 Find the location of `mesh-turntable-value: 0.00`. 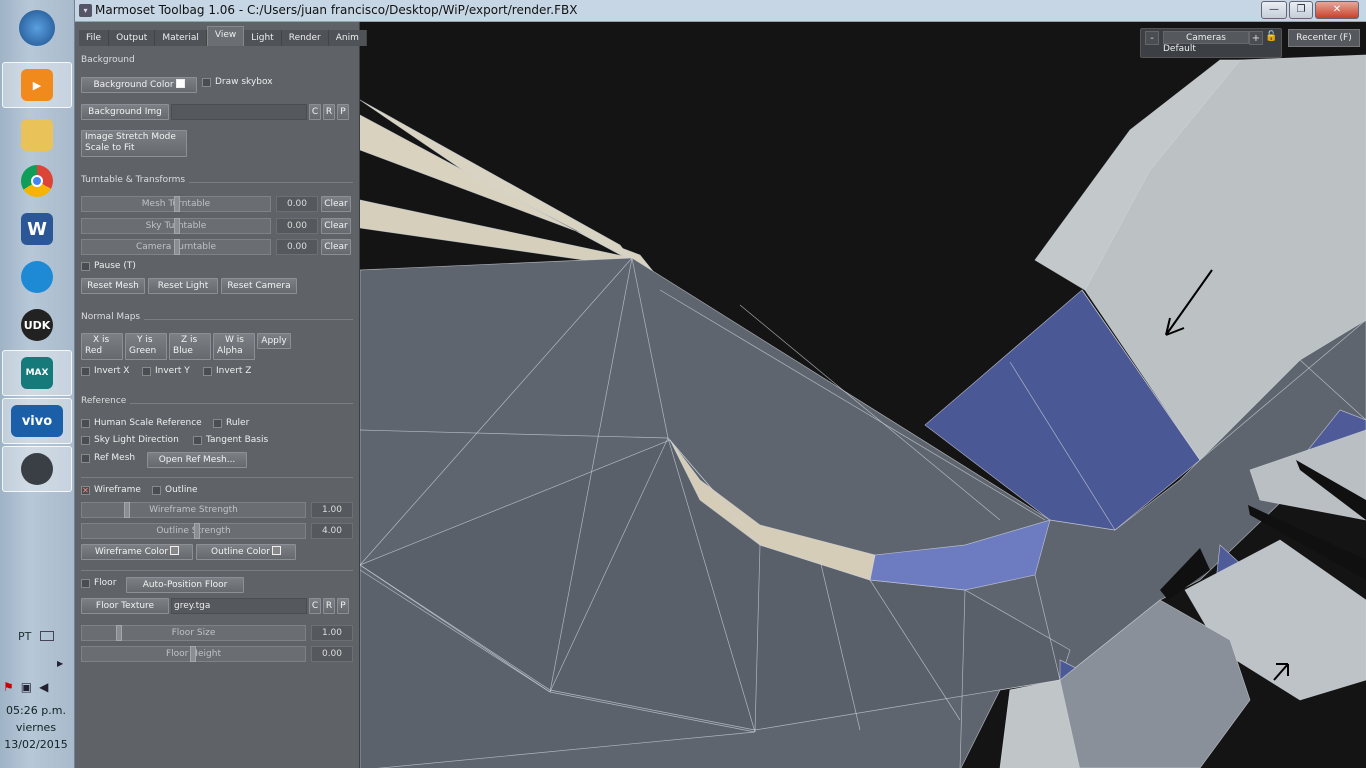

mesh-turntable-value: 0.00 is located at coordinates (297, 204).